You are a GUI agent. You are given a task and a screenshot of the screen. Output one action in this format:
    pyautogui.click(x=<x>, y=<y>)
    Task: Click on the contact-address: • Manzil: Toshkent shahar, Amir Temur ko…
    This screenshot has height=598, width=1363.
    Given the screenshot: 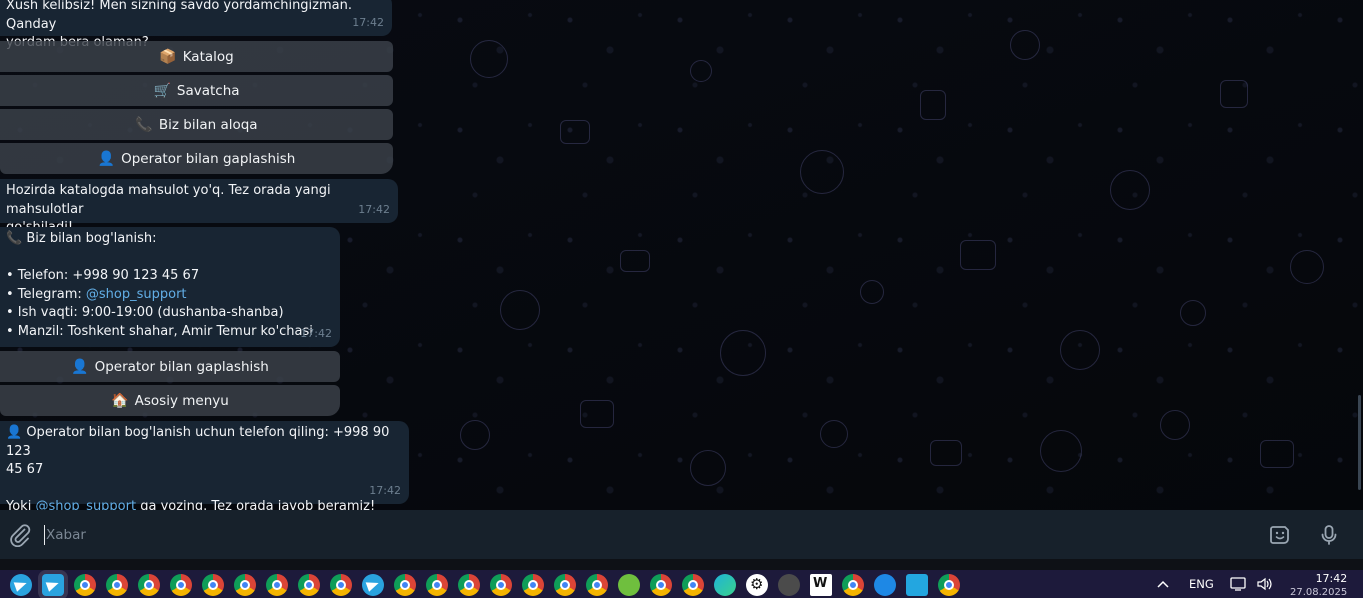 What is the action you would take?
    pyautogui.click(x=159, y=331)
    